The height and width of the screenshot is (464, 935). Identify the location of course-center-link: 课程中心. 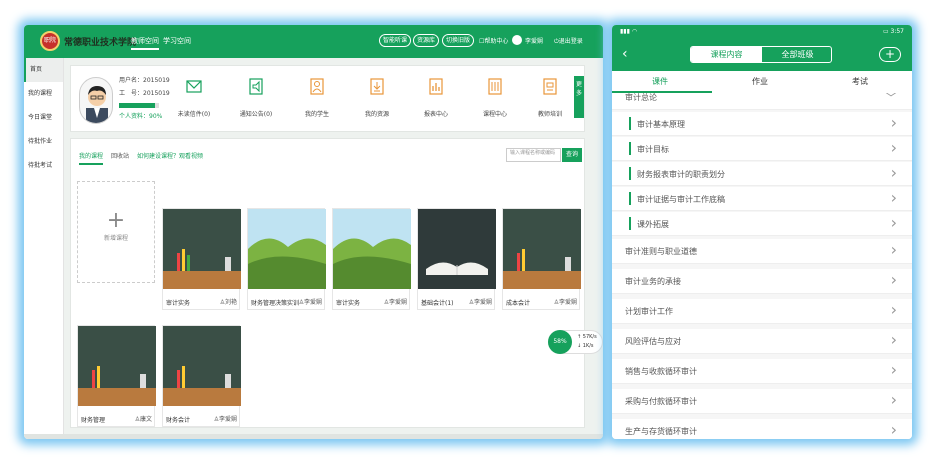
(495, 113).